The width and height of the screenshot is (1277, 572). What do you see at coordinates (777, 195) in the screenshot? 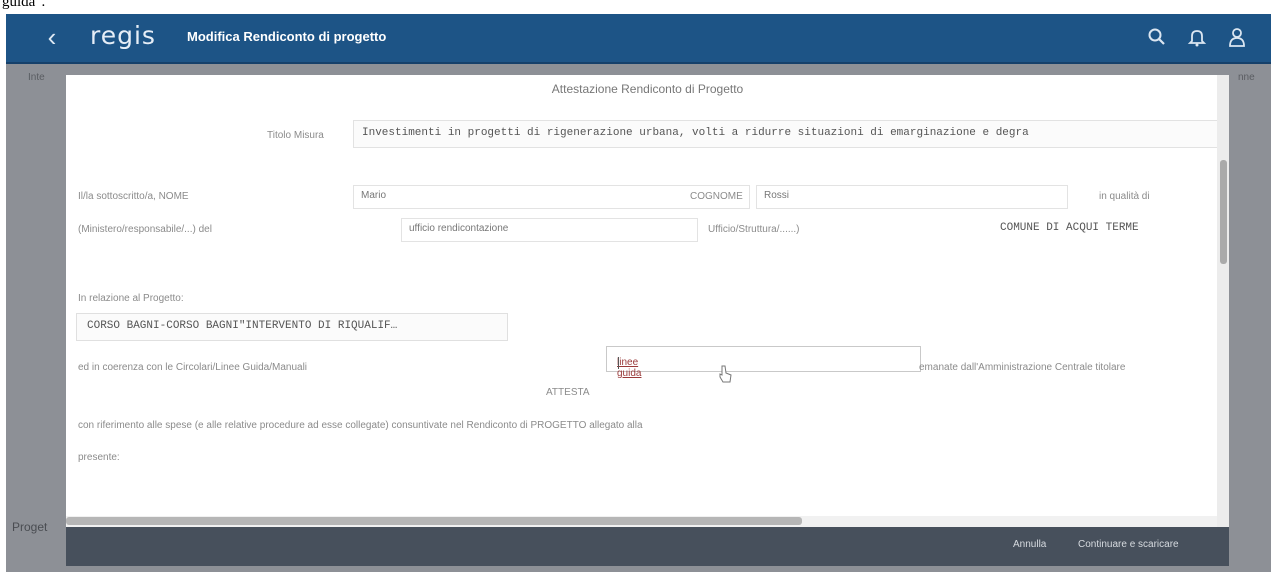
I see `cognome-value: Rossi` at bounding box center [777, 195].